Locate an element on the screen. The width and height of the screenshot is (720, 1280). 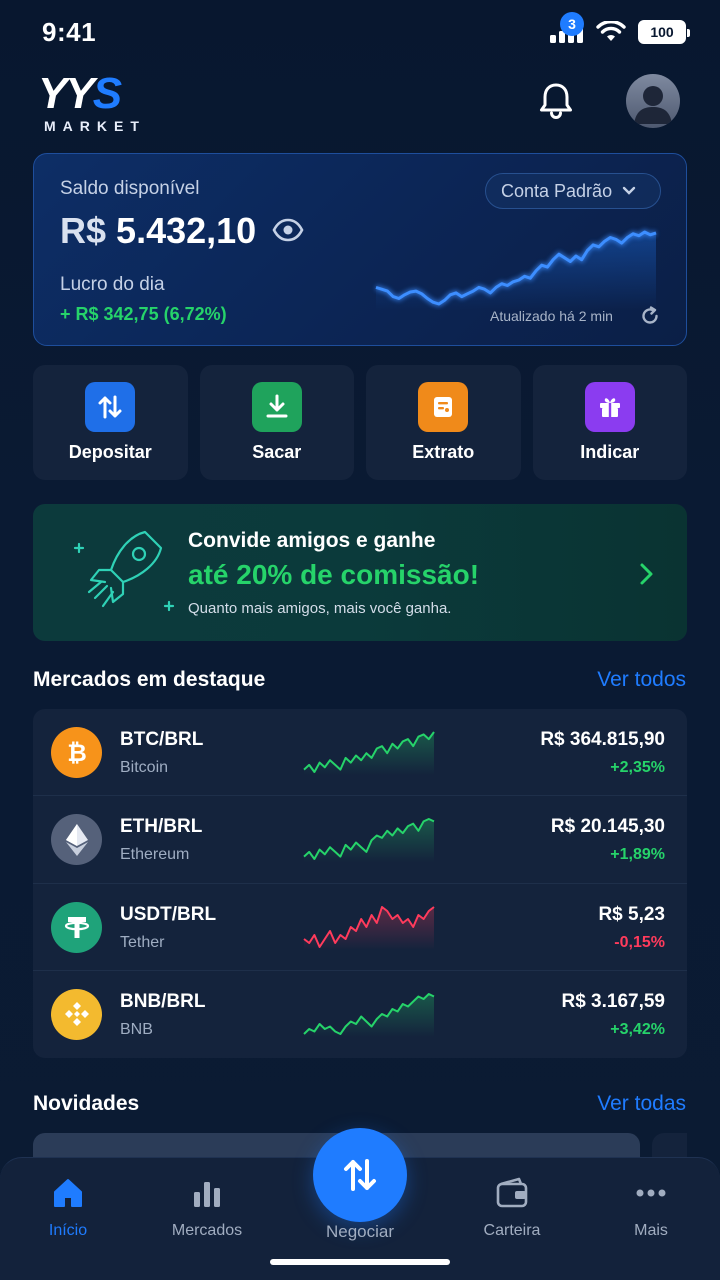
home-icon is located at coordinates (68, 1193).